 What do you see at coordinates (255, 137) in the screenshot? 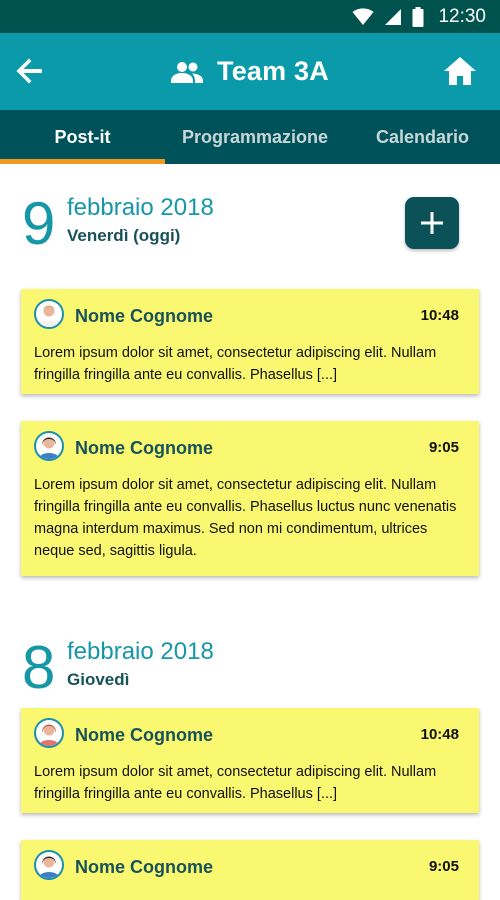
I see `tab-programmazione: Programmazione` at bounding box center [255, 137].